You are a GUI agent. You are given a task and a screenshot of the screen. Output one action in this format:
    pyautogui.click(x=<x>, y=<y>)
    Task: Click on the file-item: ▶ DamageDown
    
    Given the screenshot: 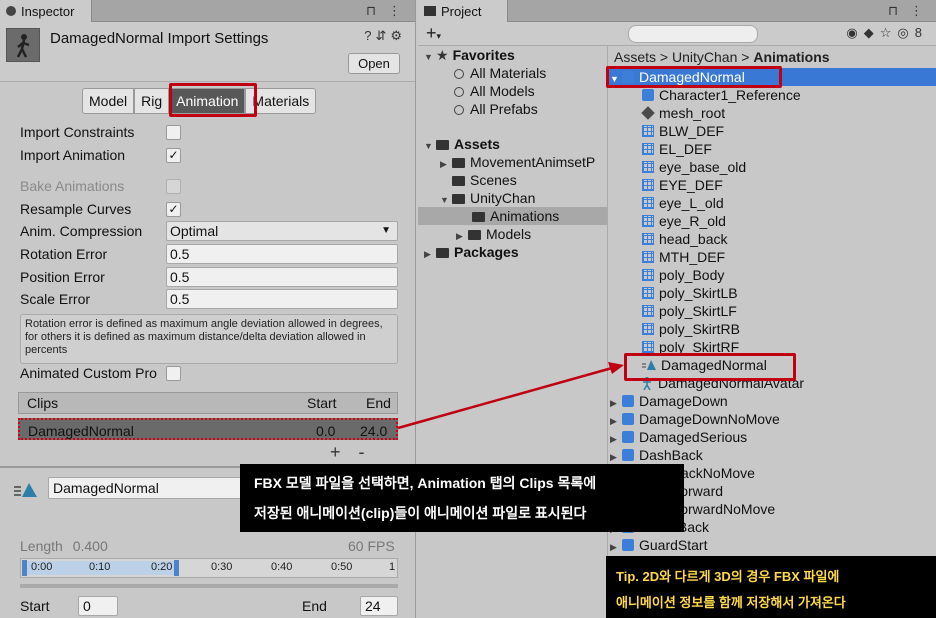 What is the action you would take?
    pyautogui.click(x=668, y=401)
    